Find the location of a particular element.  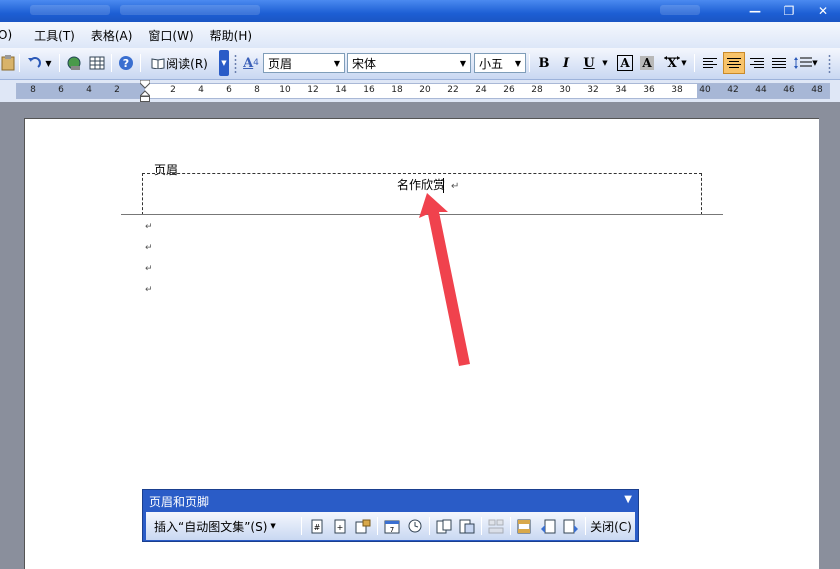

link-previous-icon is located at coordinates (496, 526).